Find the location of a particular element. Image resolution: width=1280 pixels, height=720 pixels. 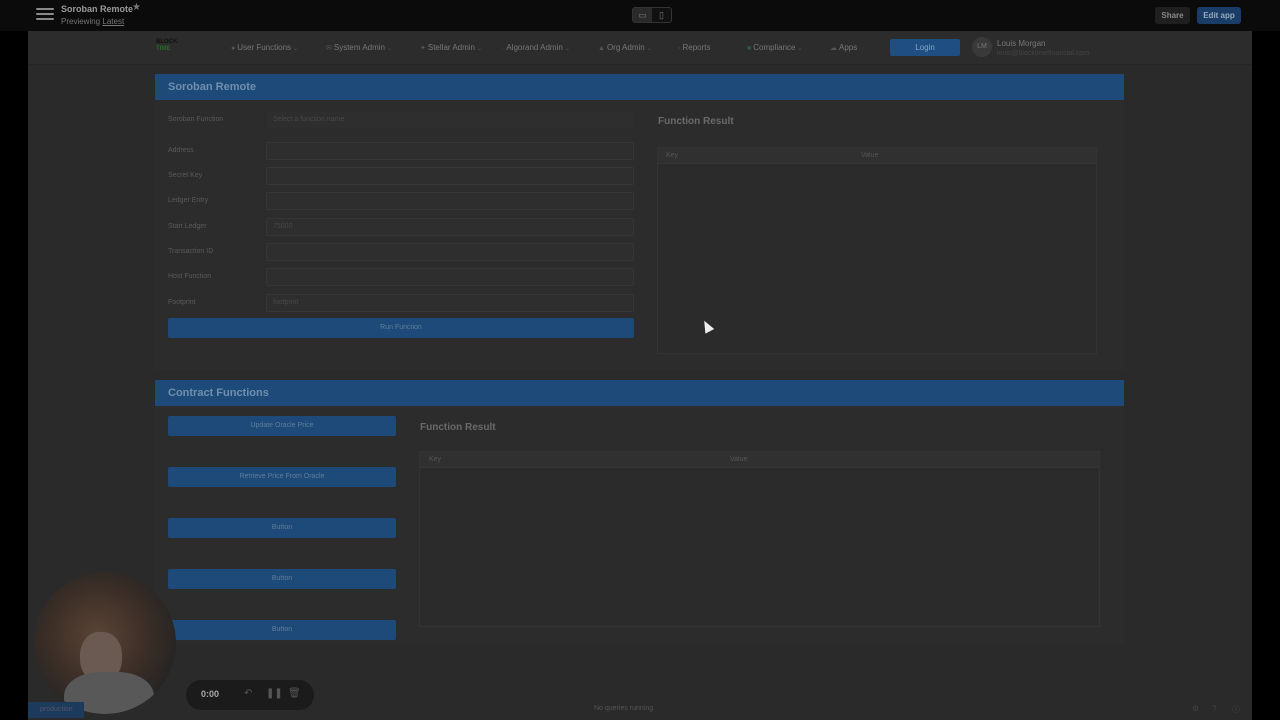

generic-button-1: Button is located at coordinates (282, 528).